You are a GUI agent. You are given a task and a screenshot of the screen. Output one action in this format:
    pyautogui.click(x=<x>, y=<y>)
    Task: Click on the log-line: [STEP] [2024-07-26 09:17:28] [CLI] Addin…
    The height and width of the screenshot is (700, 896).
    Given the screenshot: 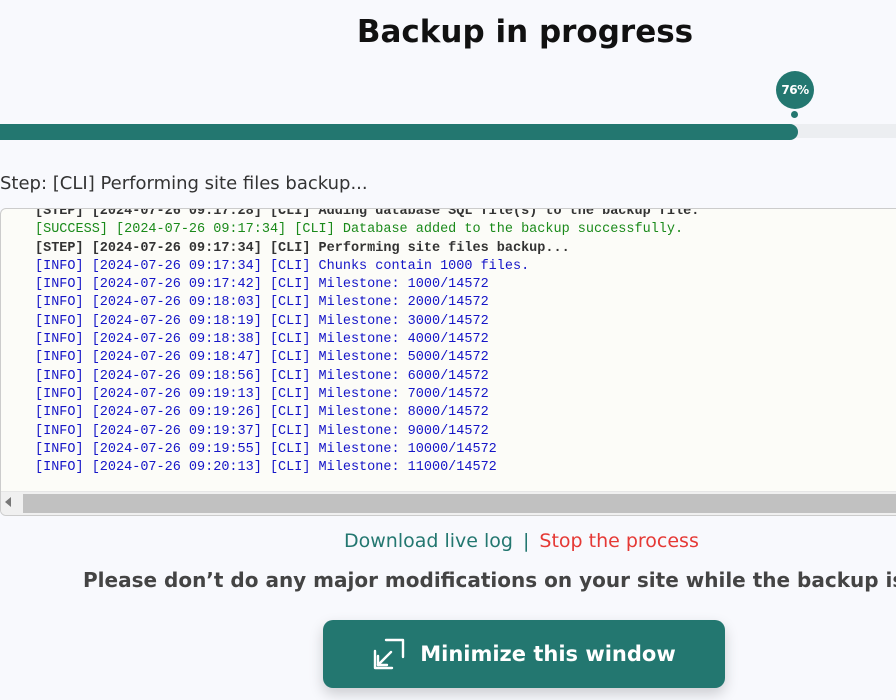 What is the action you would take?
    pyautogui.click(x=367, y=213)
    